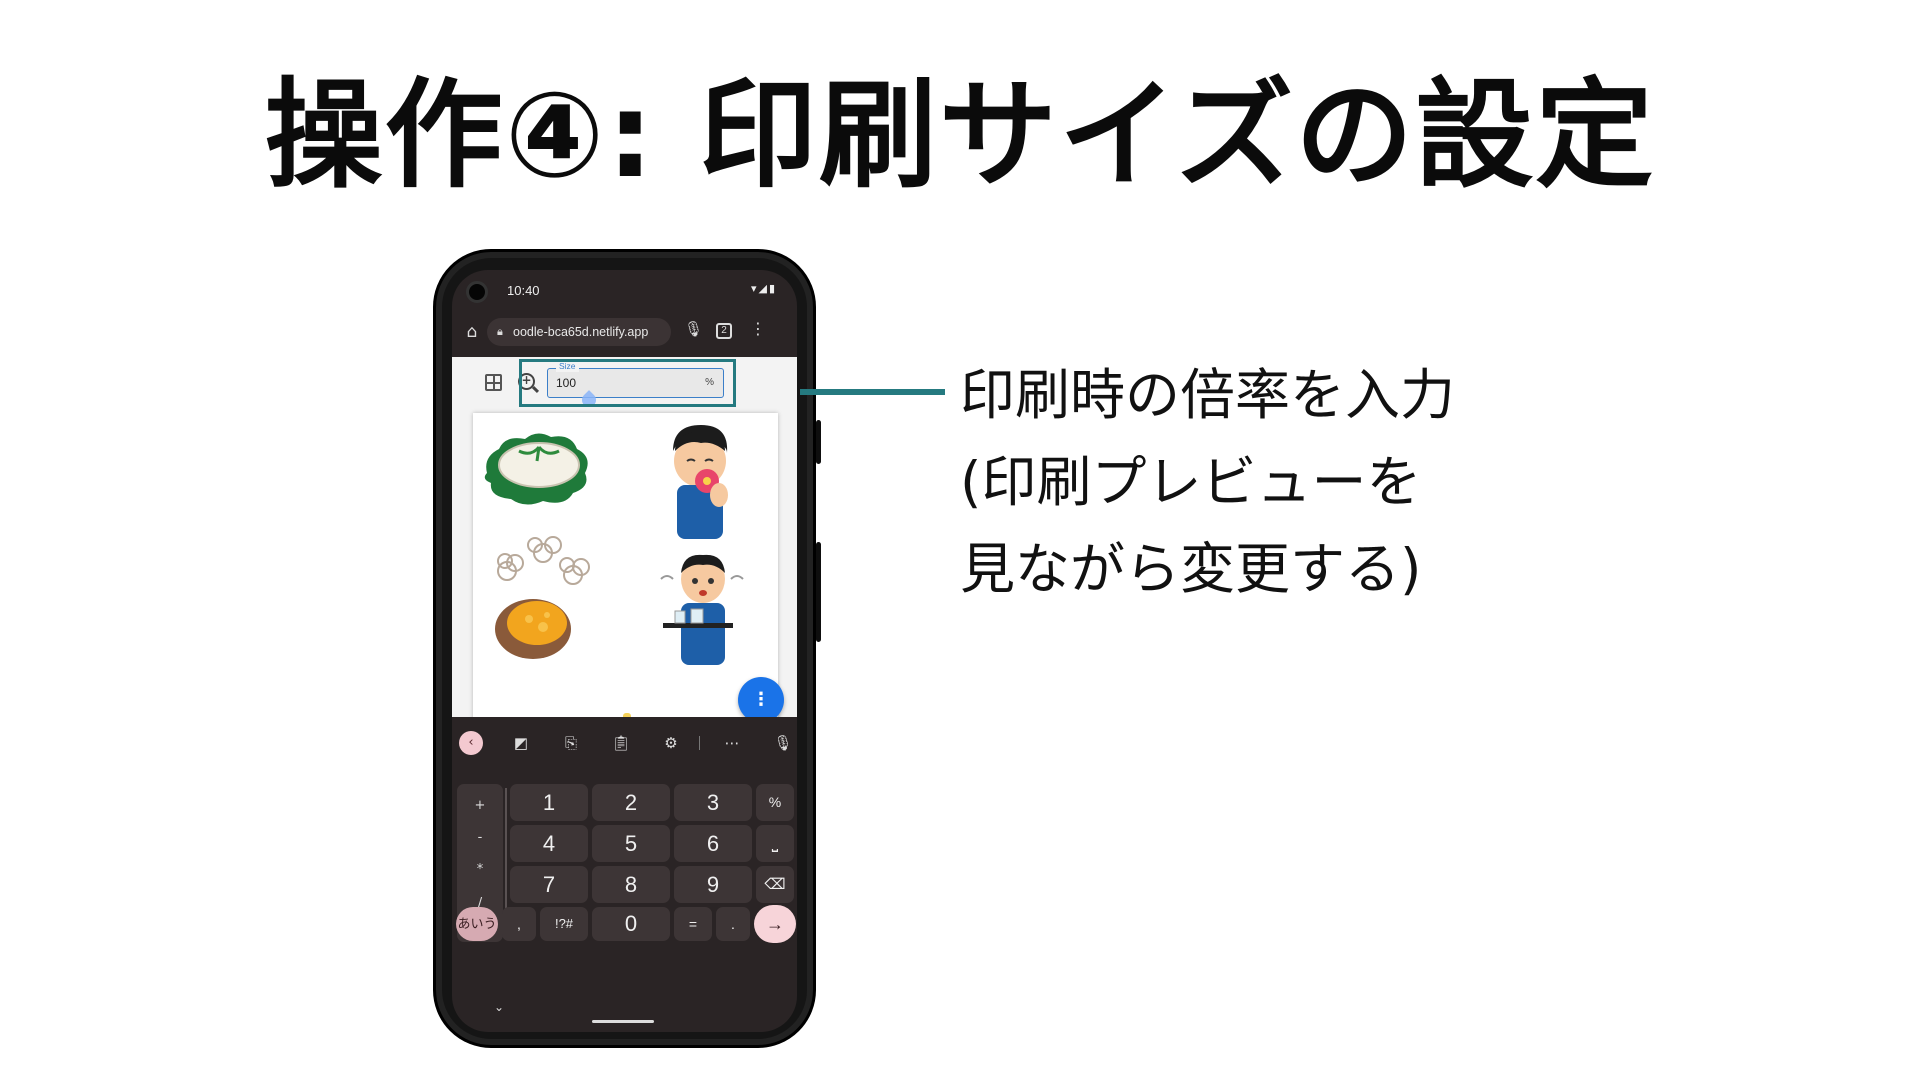  What do you see at coordinates (1208, 395) in the screenshot?
I see `annotation-line-1: 印刷時の倍率を入力` at bounding box center [1208, 395].